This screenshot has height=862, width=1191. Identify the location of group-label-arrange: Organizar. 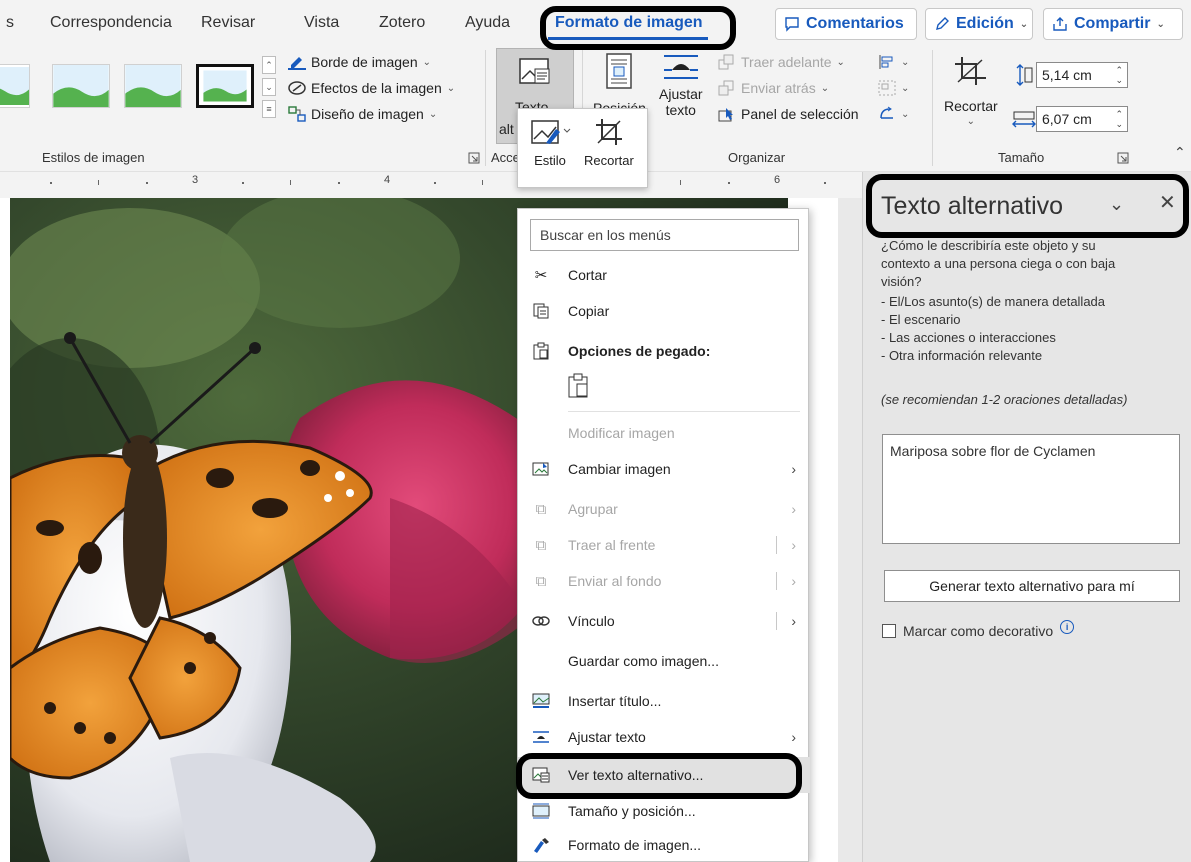
(757, 157).